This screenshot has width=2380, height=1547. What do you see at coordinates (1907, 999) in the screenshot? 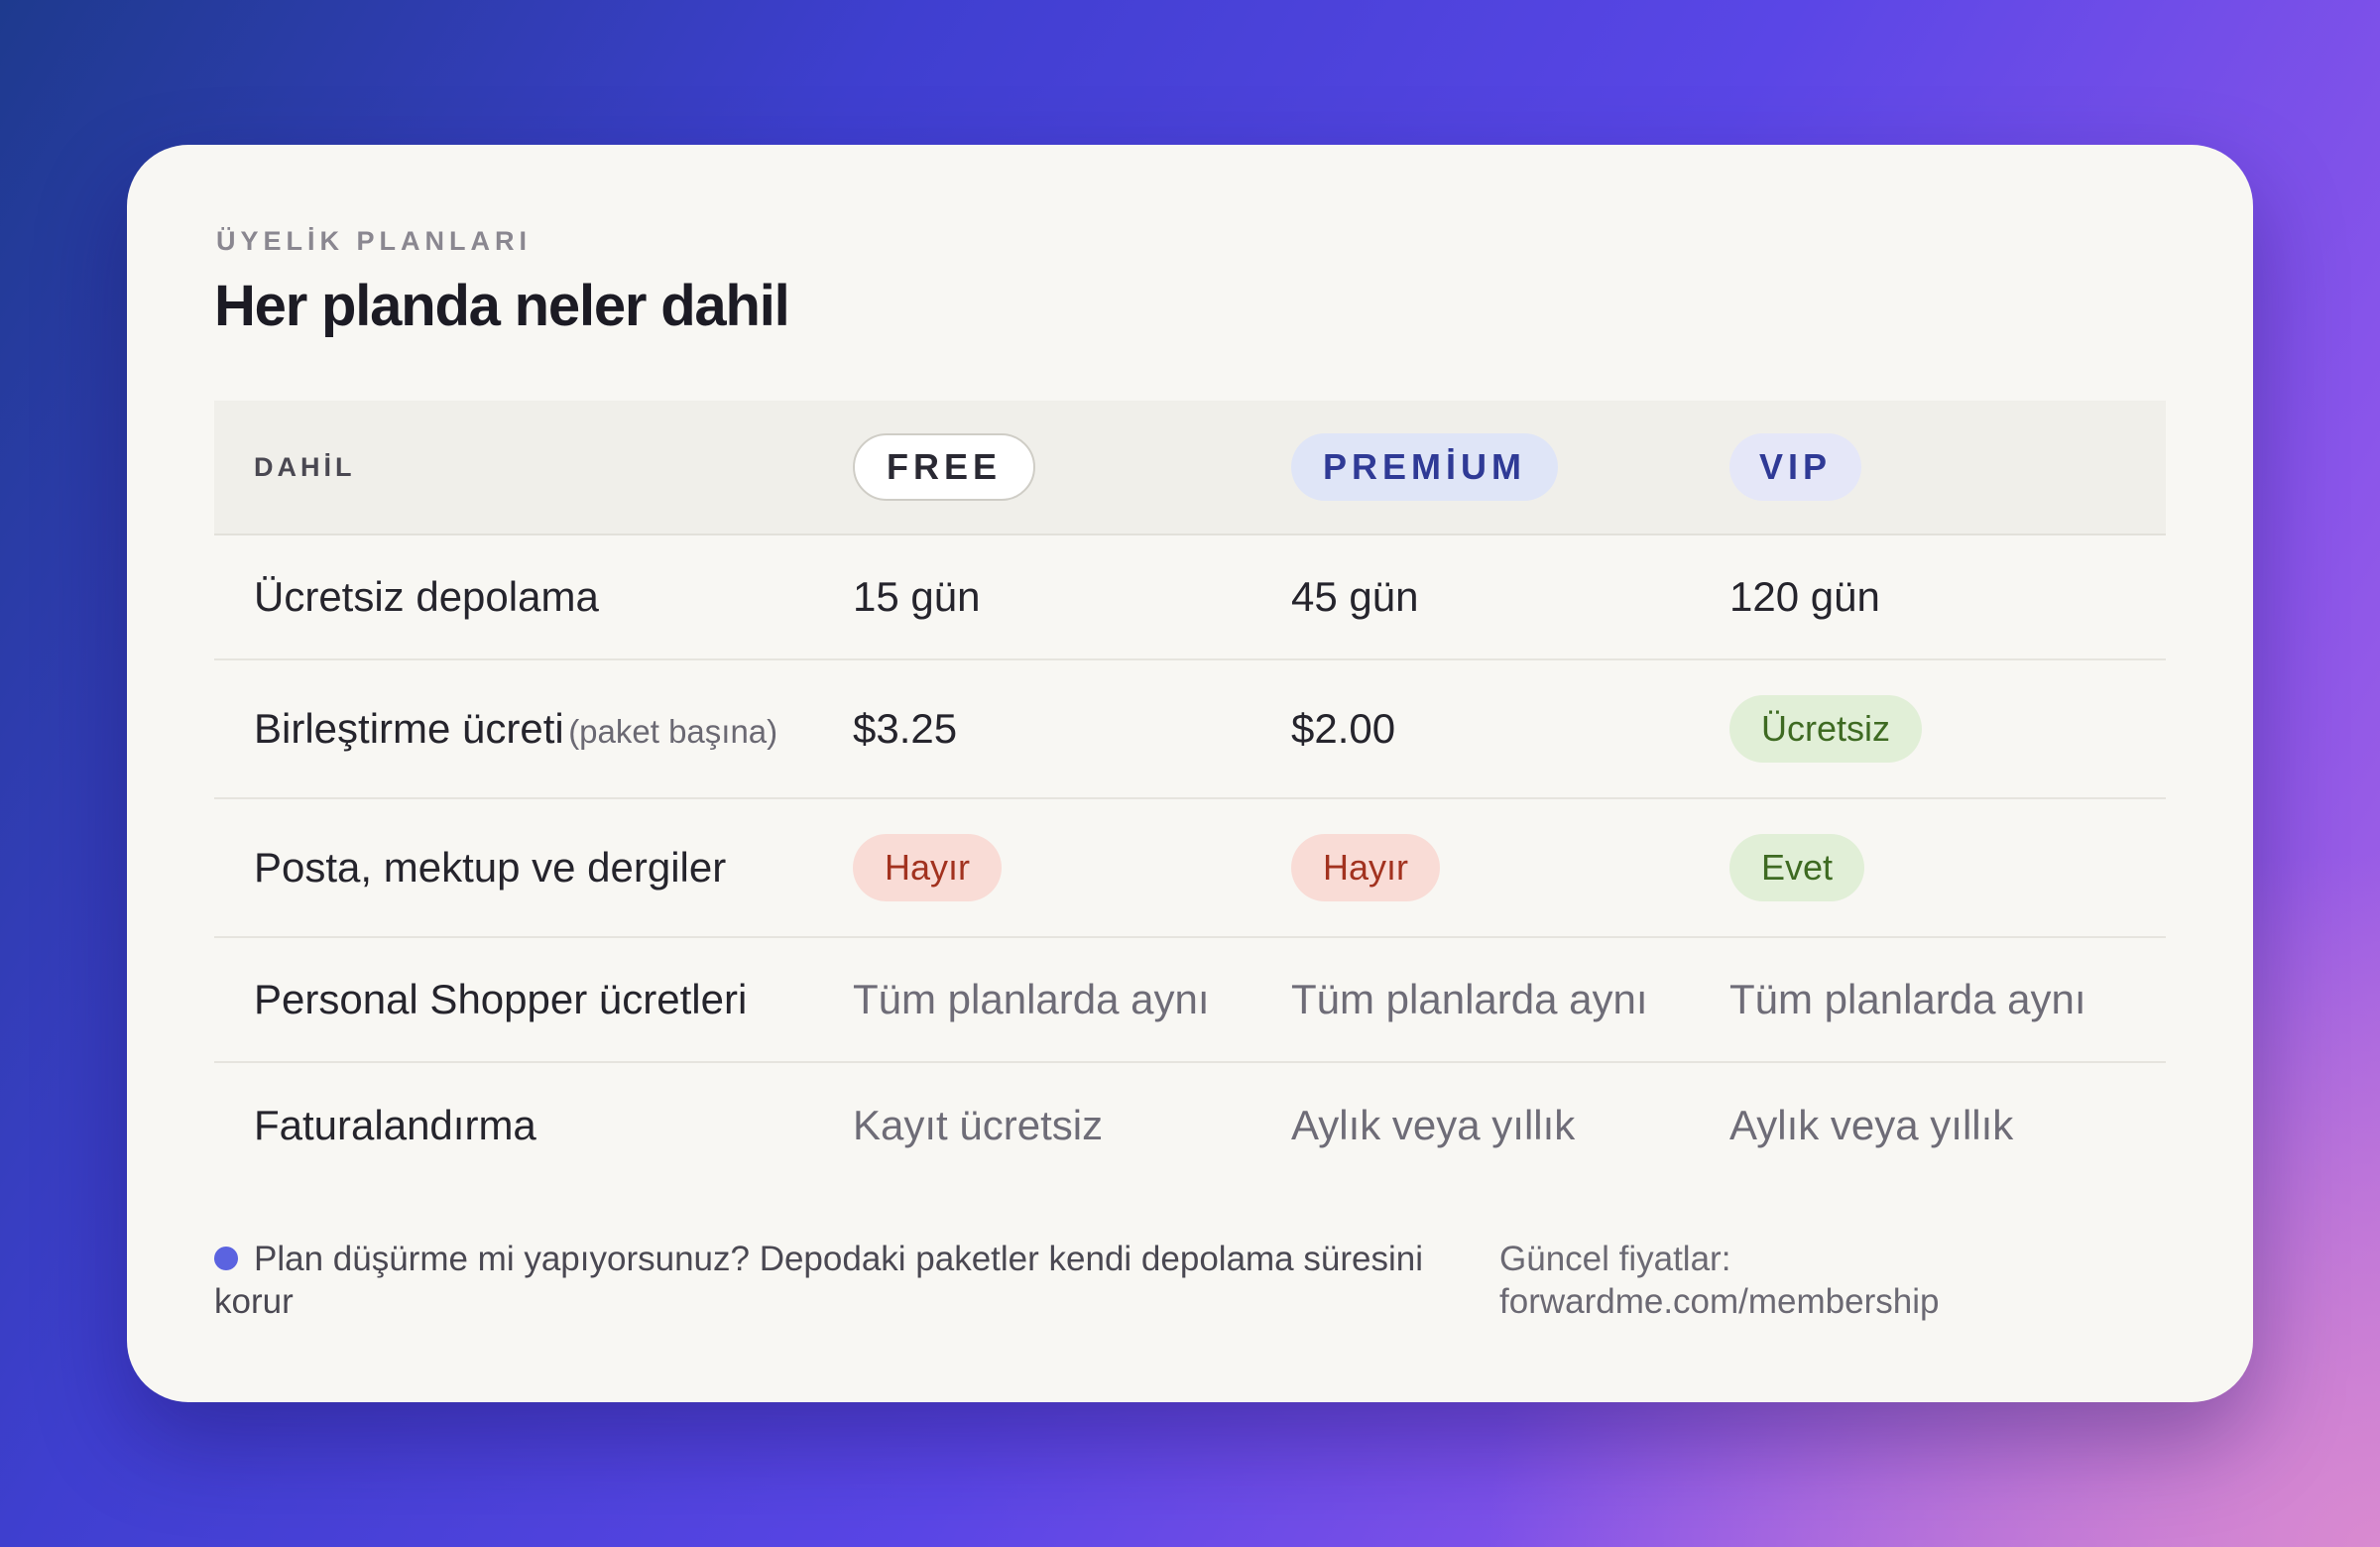
I see `vip-shopper-value: Tüm planlarda aynı` at bounding box center [1907, 999].